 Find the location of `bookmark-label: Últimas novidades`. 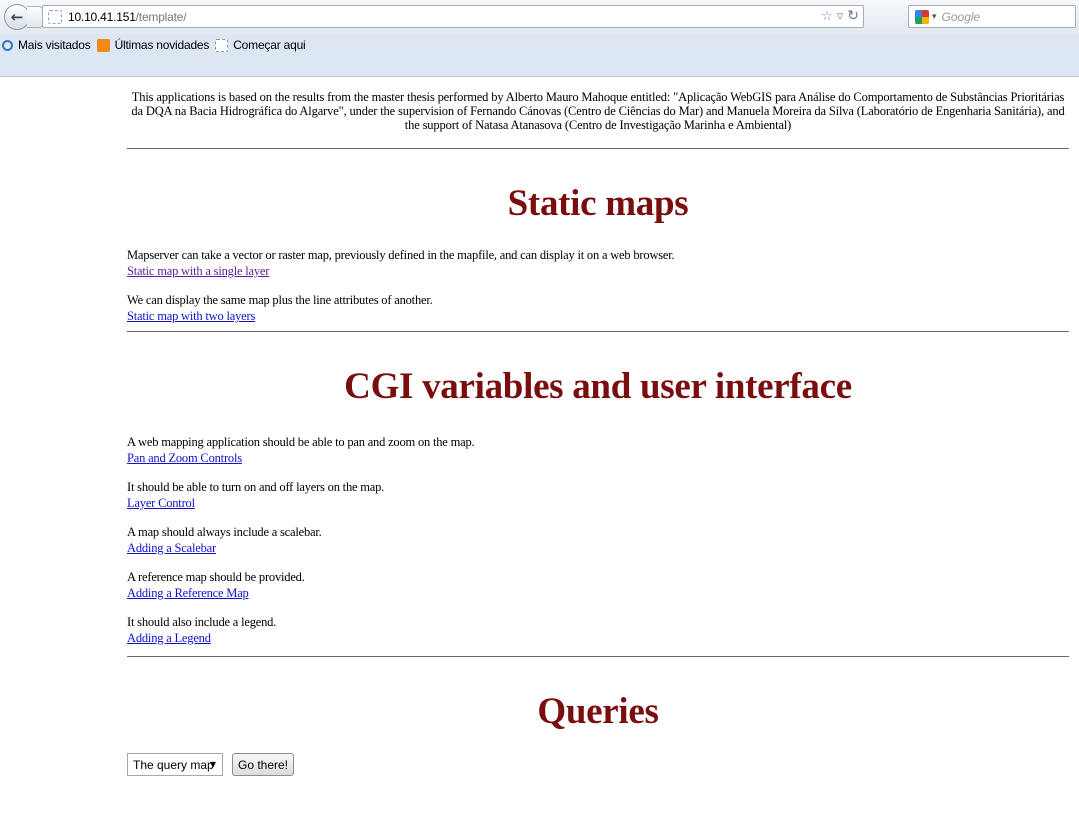

bookmark-label: Últimas novidades is located at coordinates (162, 45).